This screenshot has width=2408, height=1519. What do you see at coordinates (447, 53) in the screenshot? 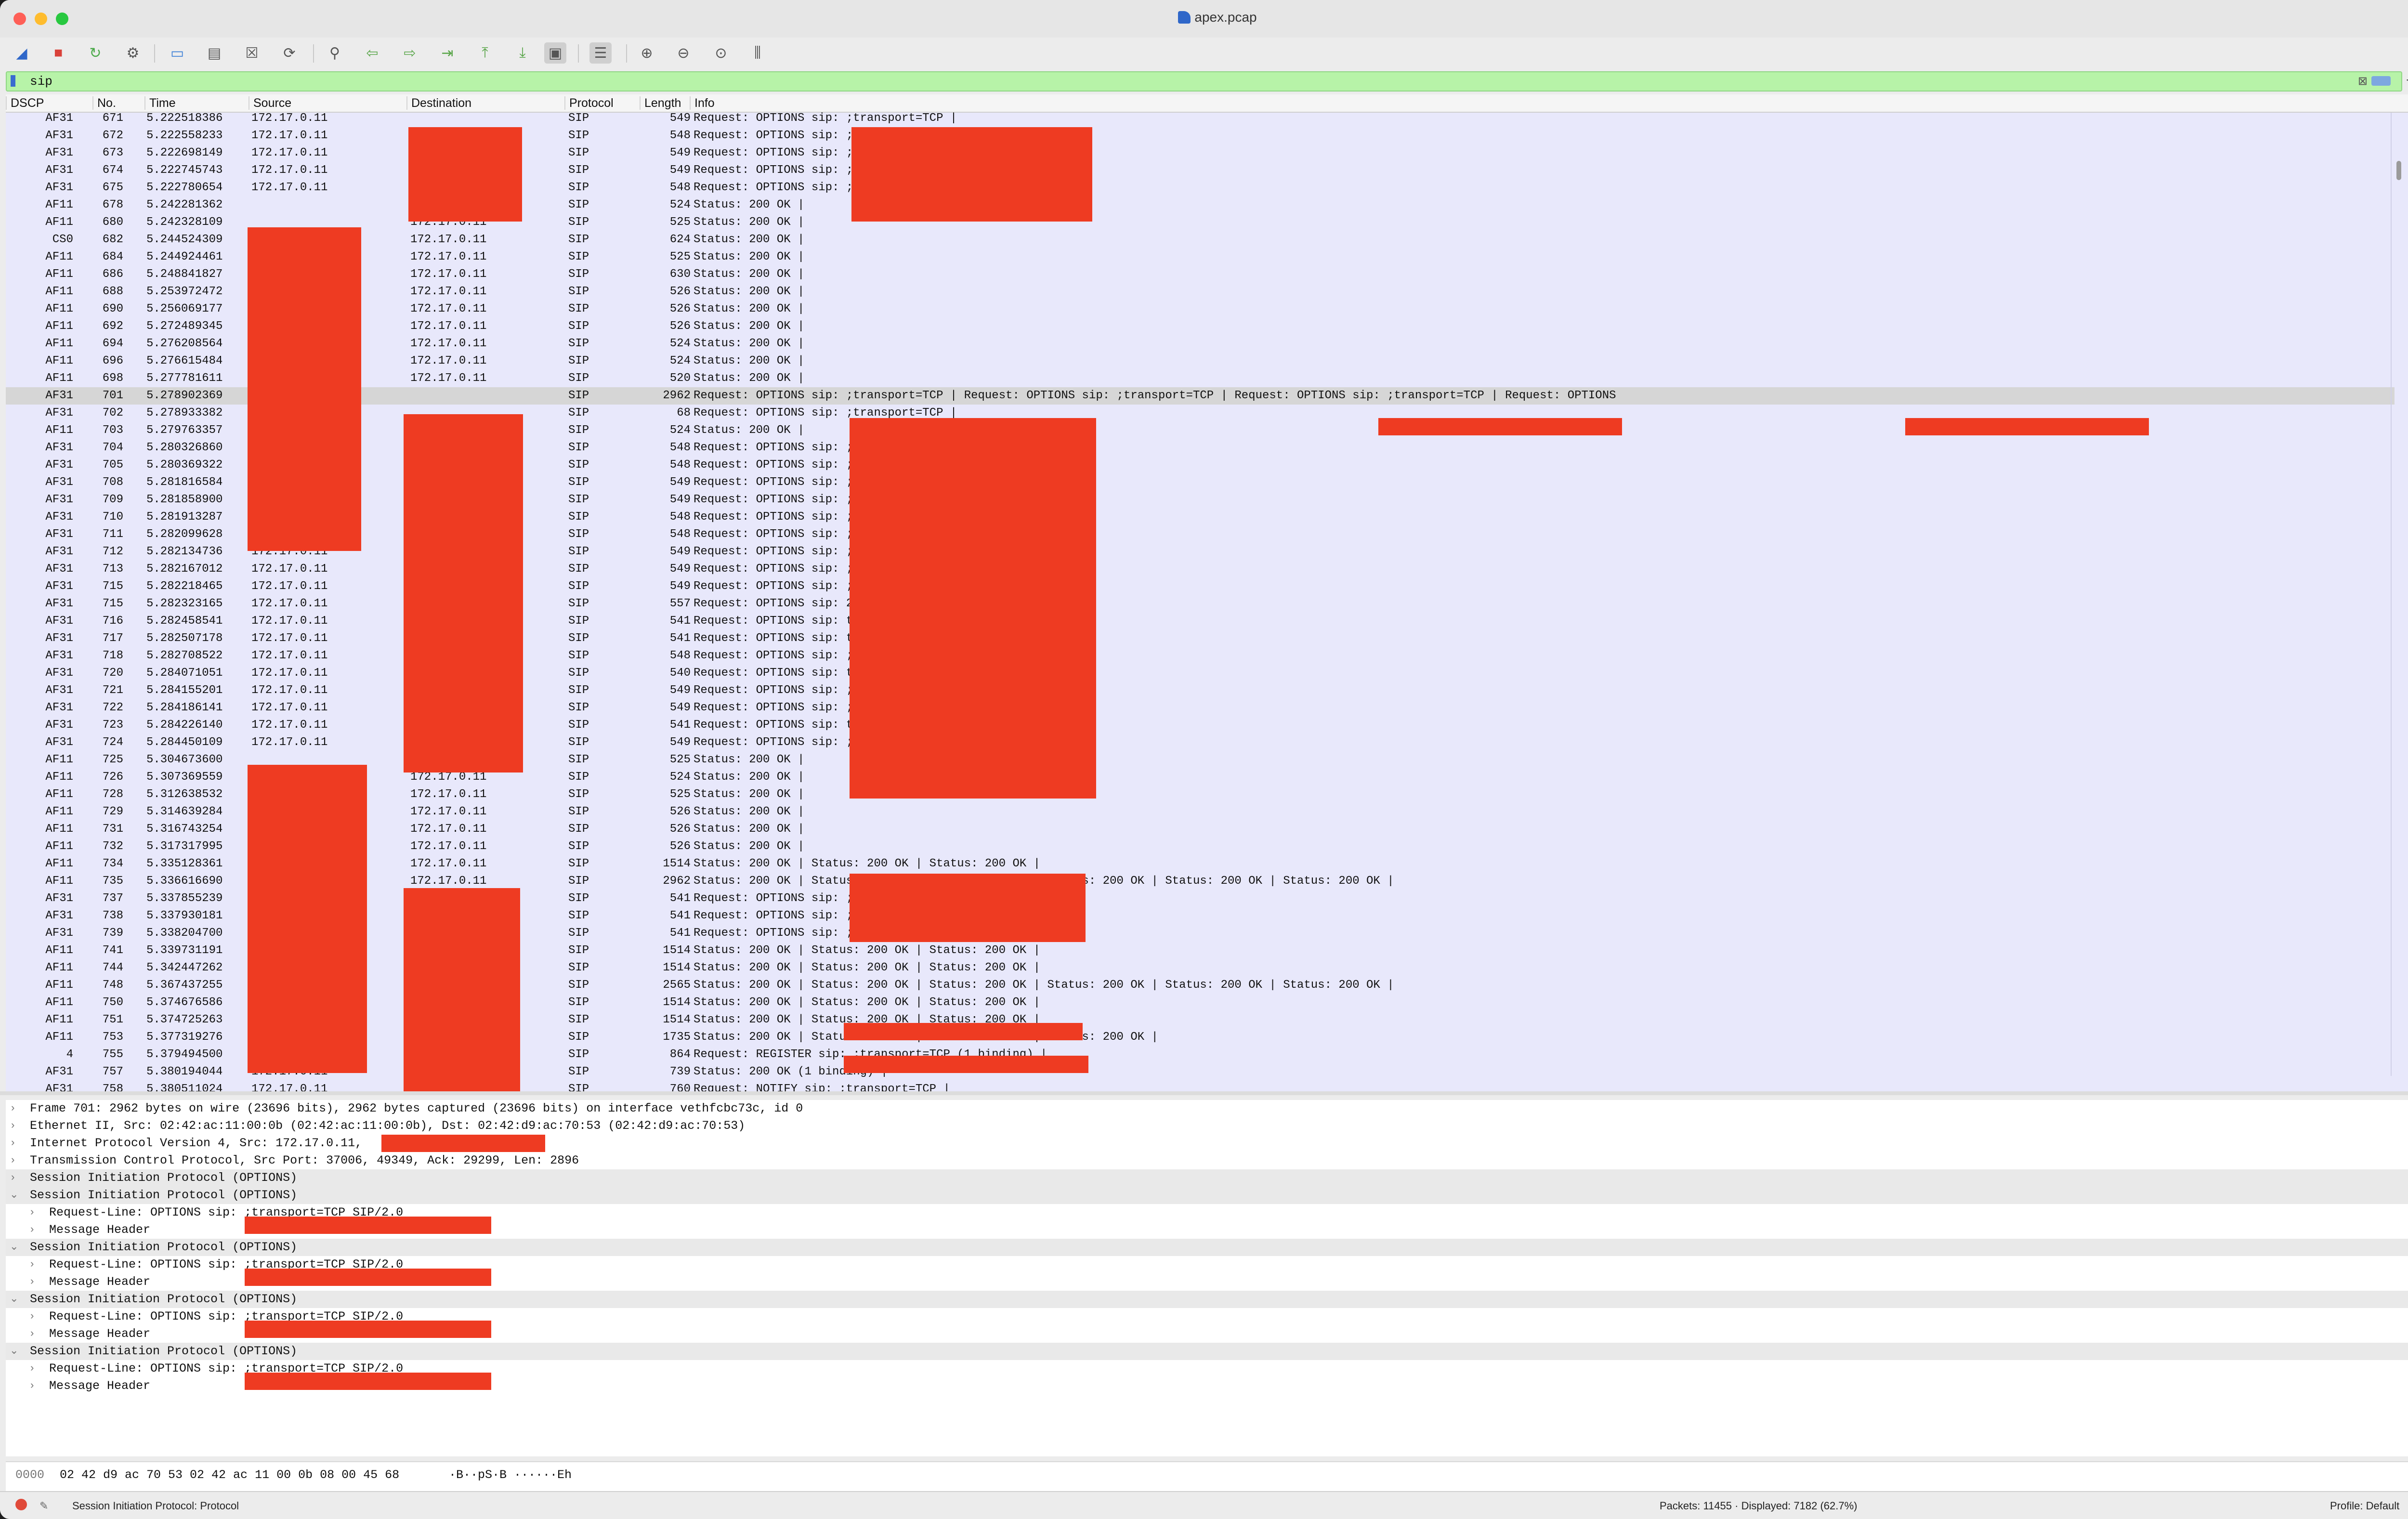
I see `go-to-packet-icon: ⇥` at bounding box center [447, 53].